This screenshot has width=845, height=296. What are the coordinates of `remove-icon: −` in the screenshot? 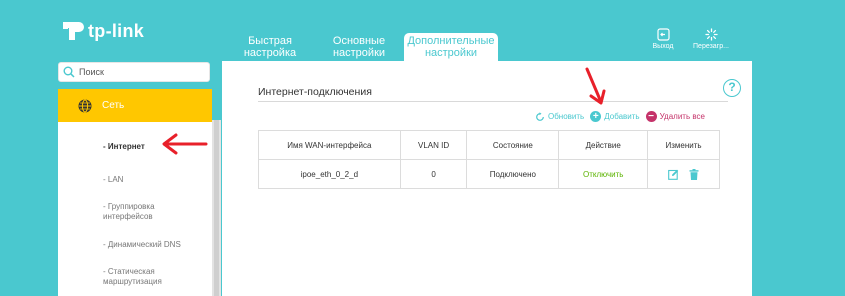 It's located at (651, 116).